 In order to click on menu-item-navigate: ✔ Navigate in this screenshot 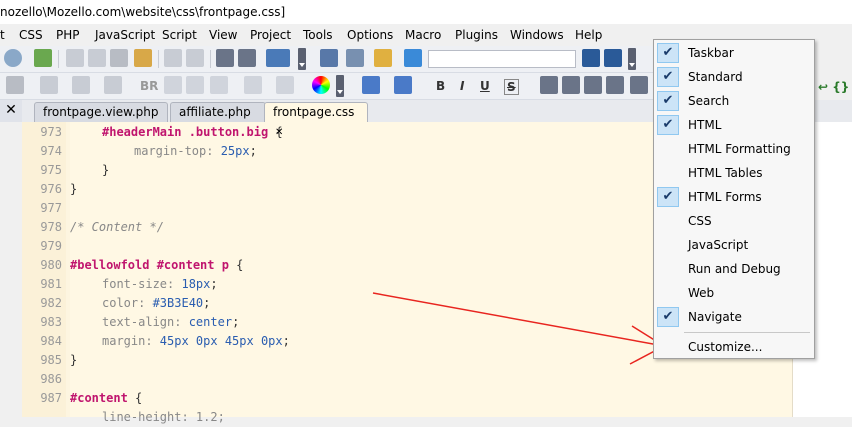, I will do `click(734, 317)`.